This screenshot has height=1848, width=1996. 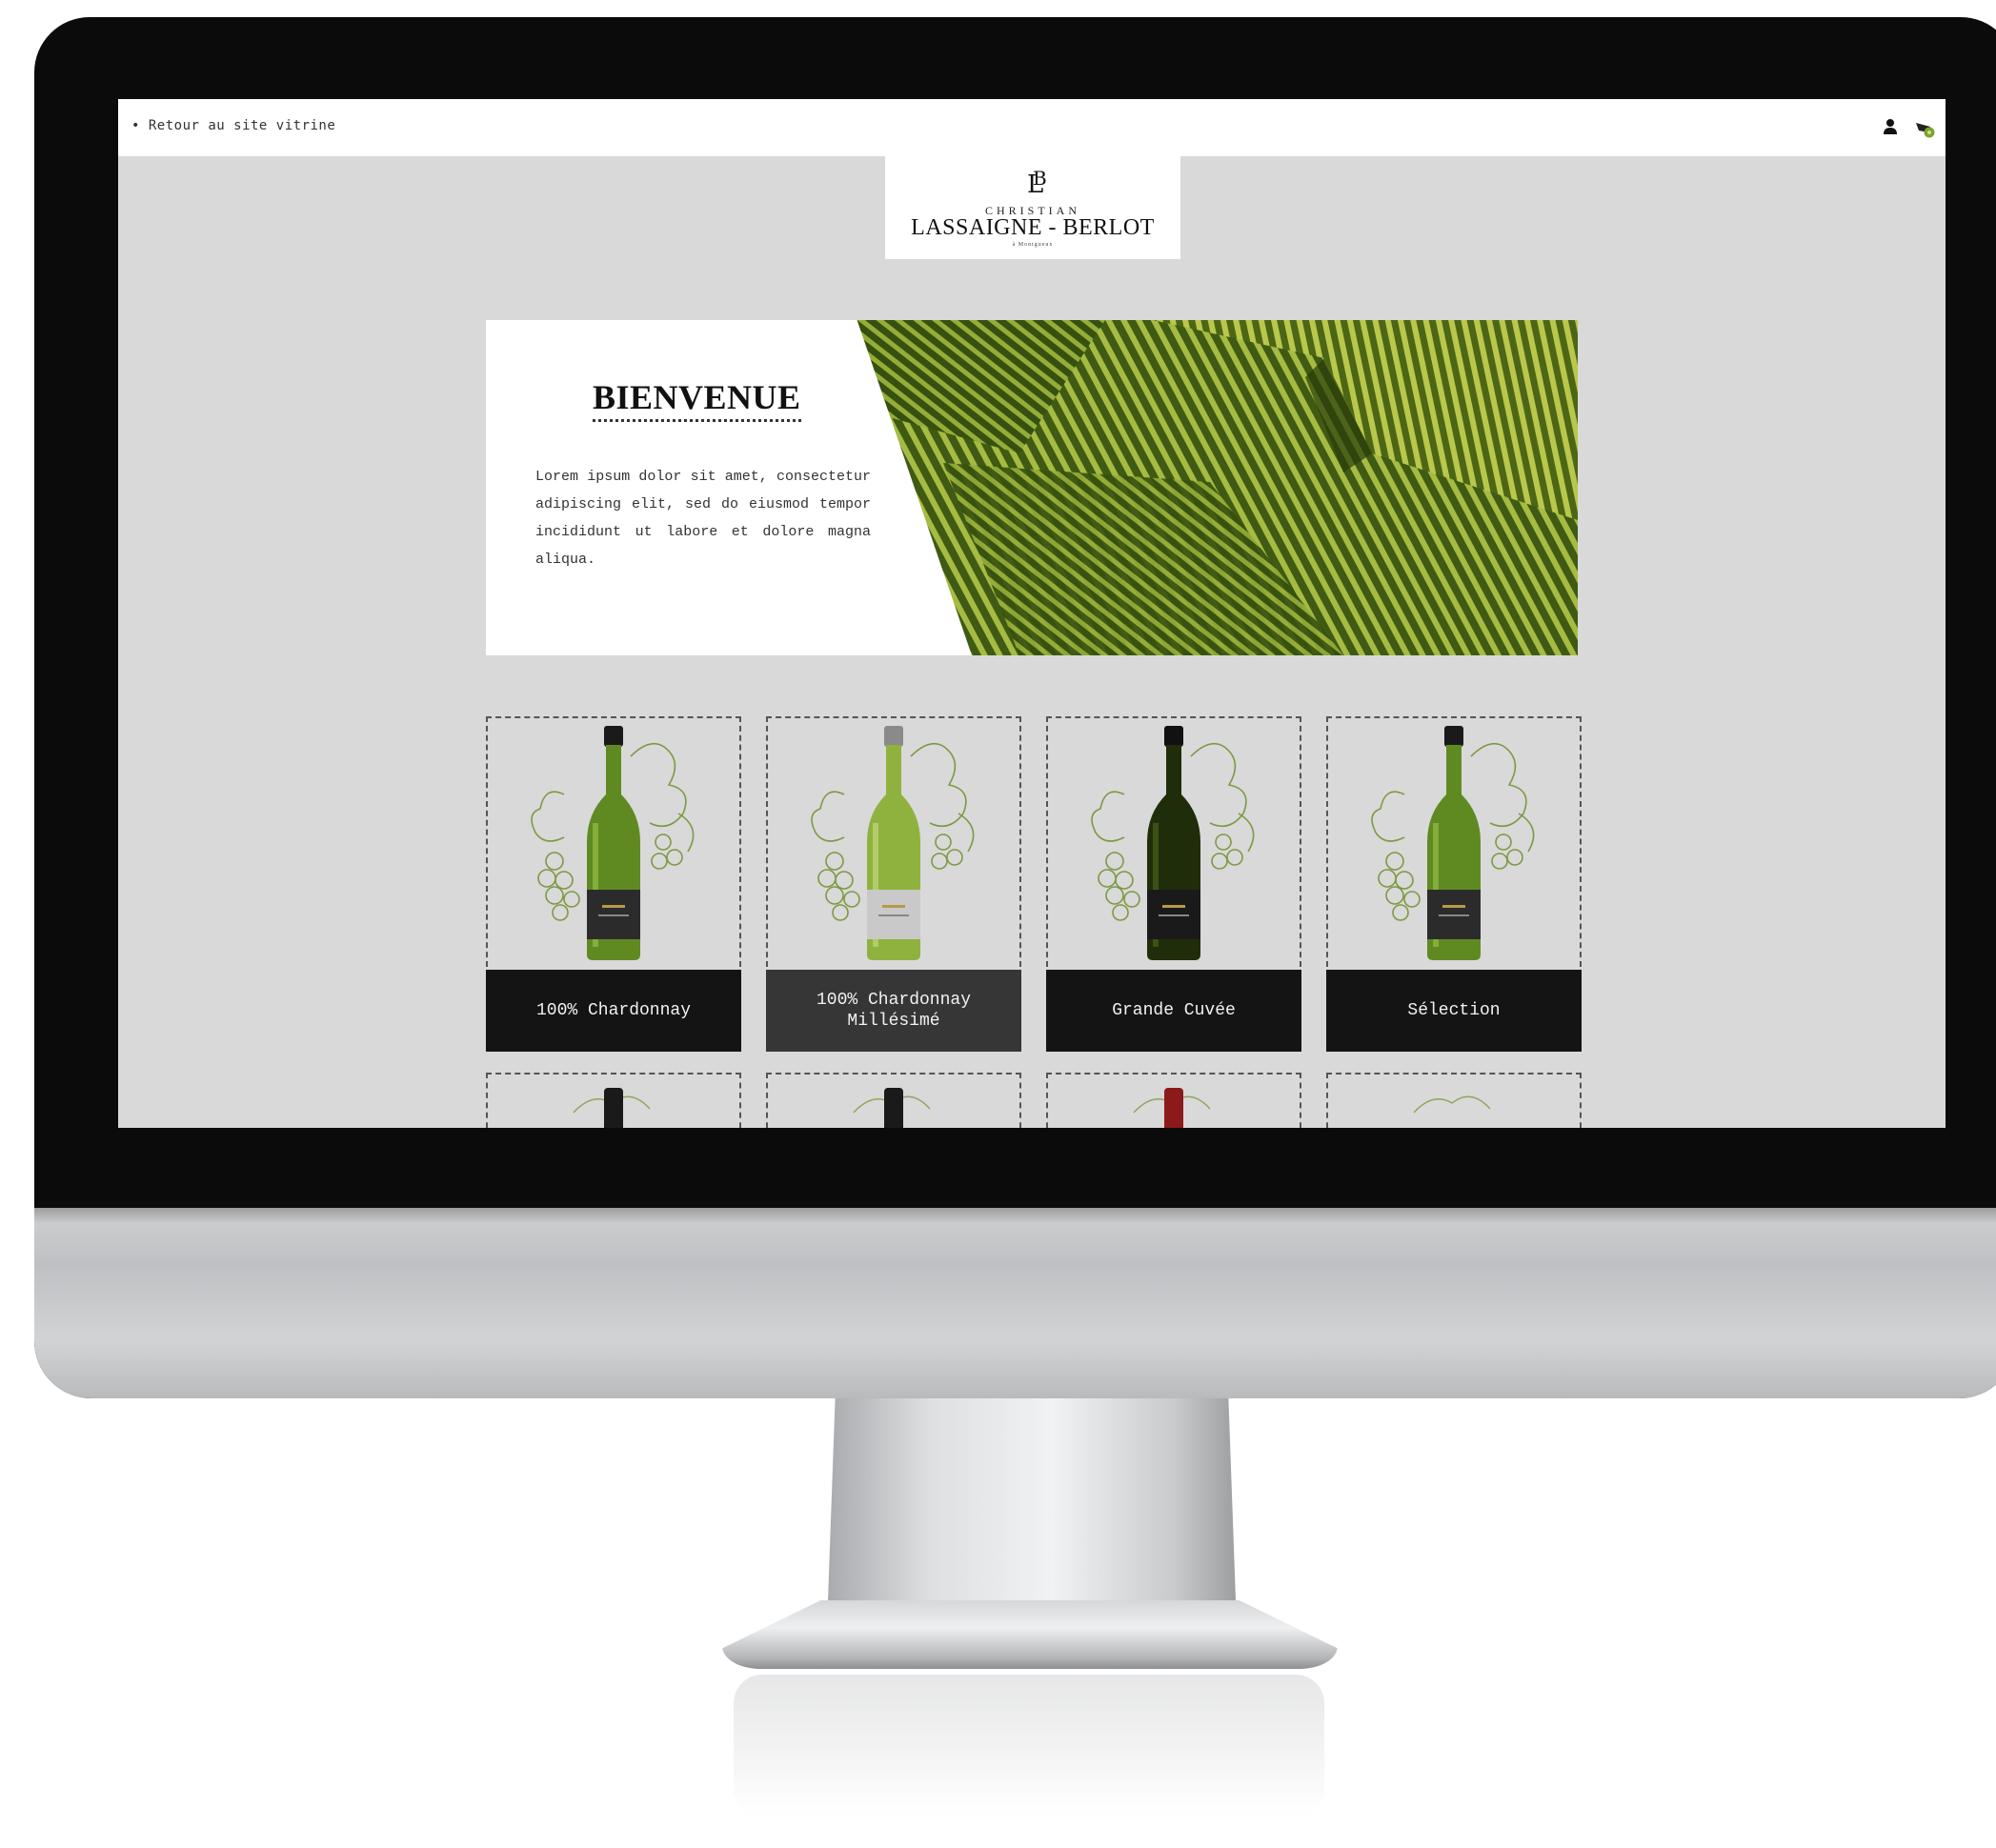 What do you see at coordinates (893, 1011) in the screenshot?
I see `product-label: 100% Chardonnay Millésimé` at bounding box center [893, 1011].